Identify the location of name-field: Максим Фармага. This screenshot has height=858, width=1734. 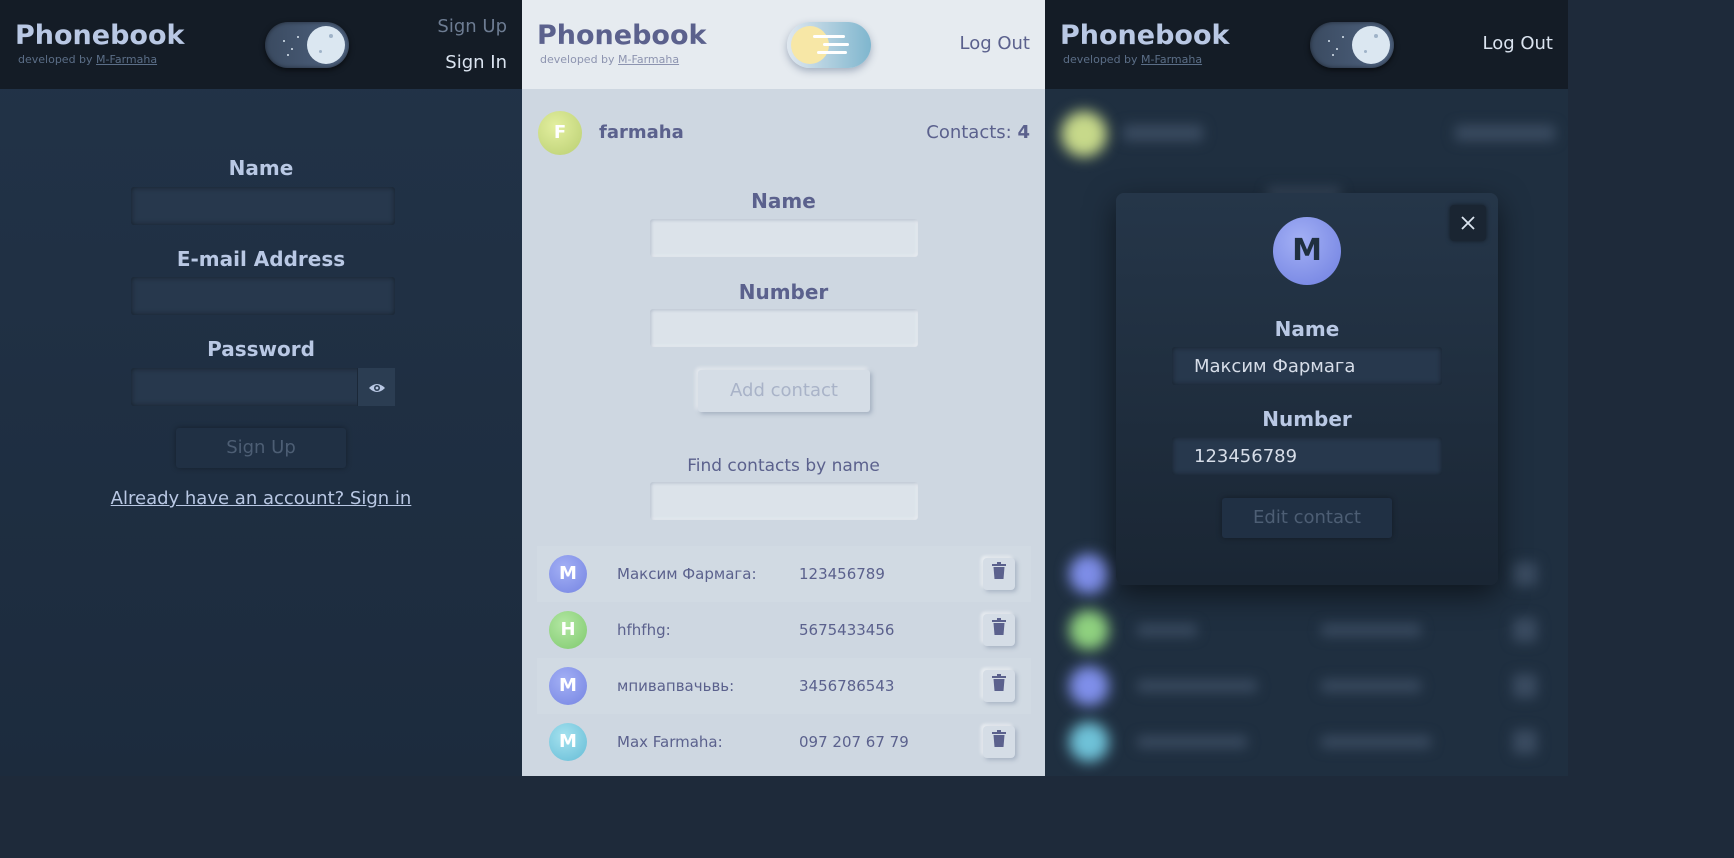
(1307, 366).